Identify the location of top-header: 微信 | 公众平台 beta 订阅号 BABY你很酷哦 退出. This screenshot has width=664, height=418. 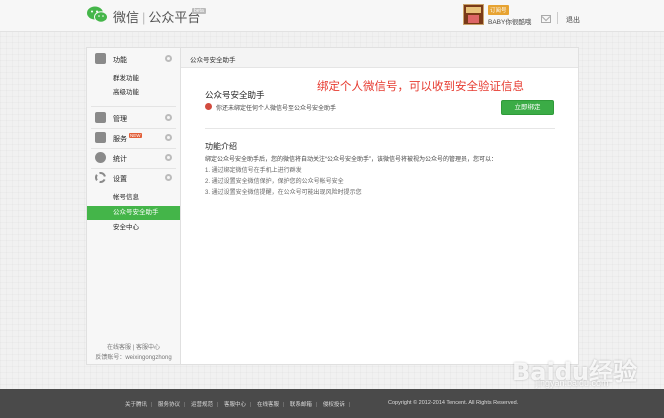
(332, 16).